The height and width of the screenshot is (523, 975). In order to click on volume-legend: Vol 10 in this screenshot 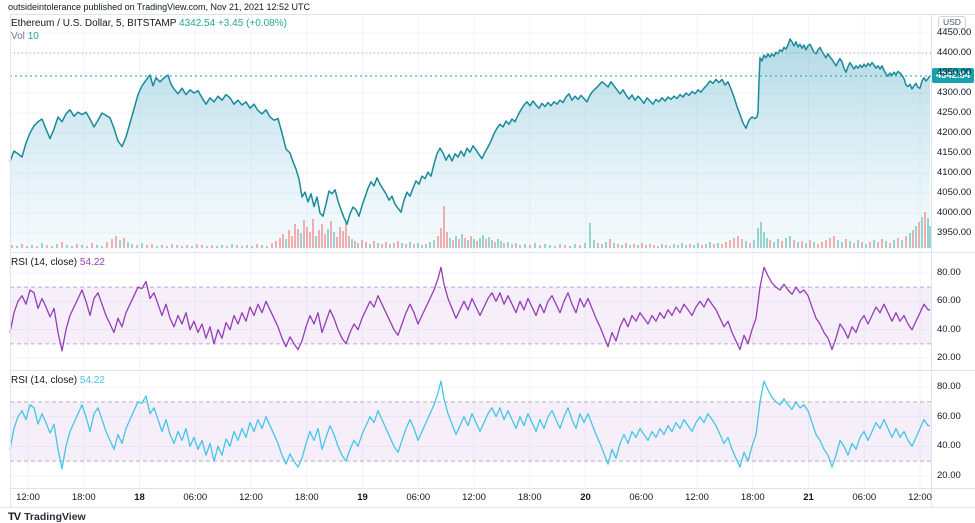, I will do `click(25, 36)`.